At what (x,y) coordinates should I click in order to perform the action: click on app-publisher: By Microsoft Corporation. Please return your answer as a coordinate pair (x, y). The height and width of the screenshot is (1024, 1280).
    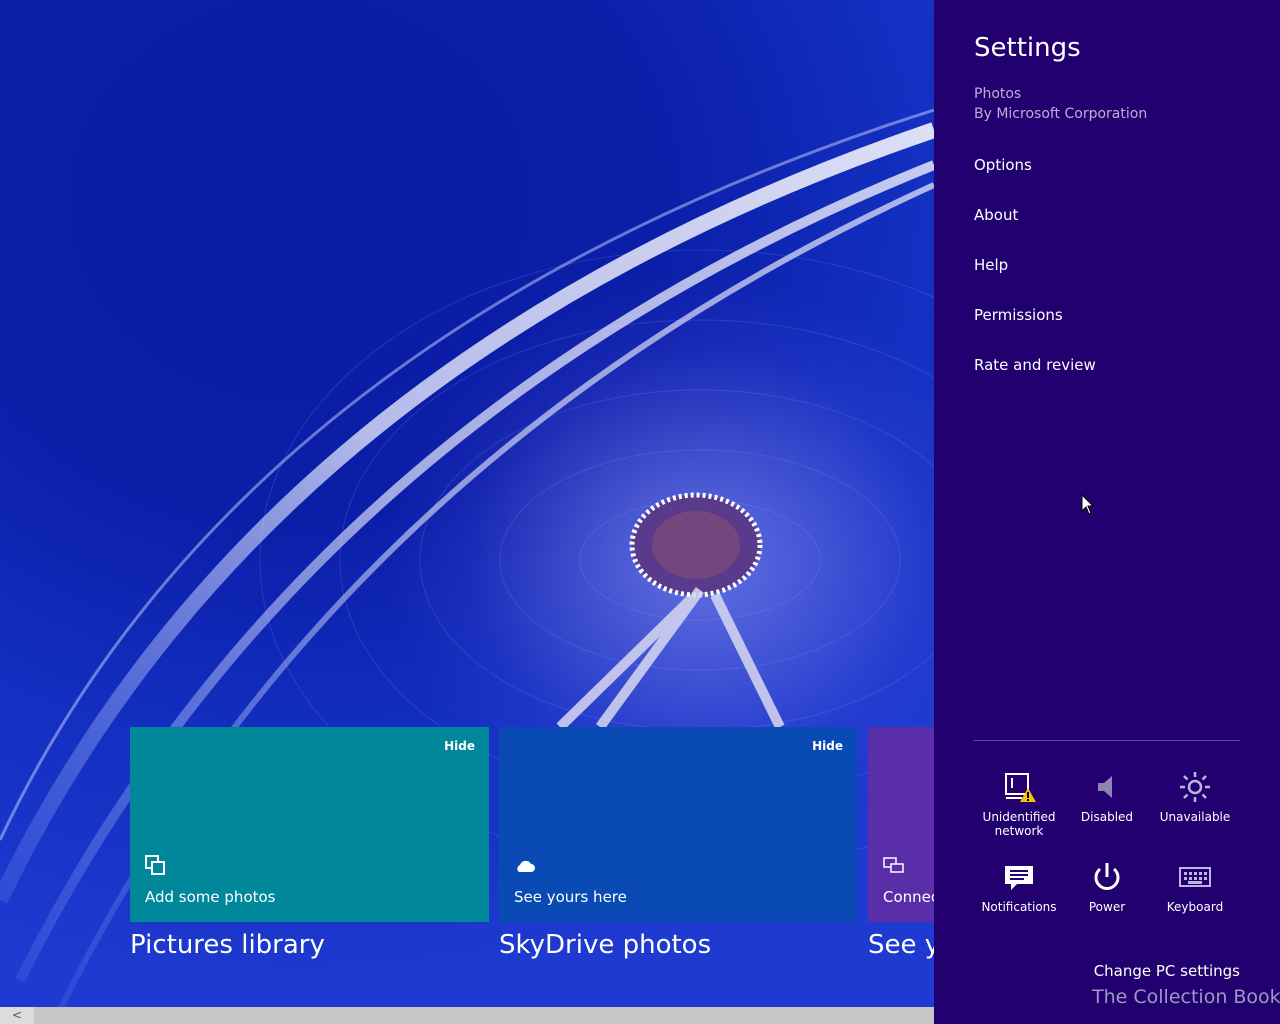
    Looking at the image, I should click on (1061, 114).